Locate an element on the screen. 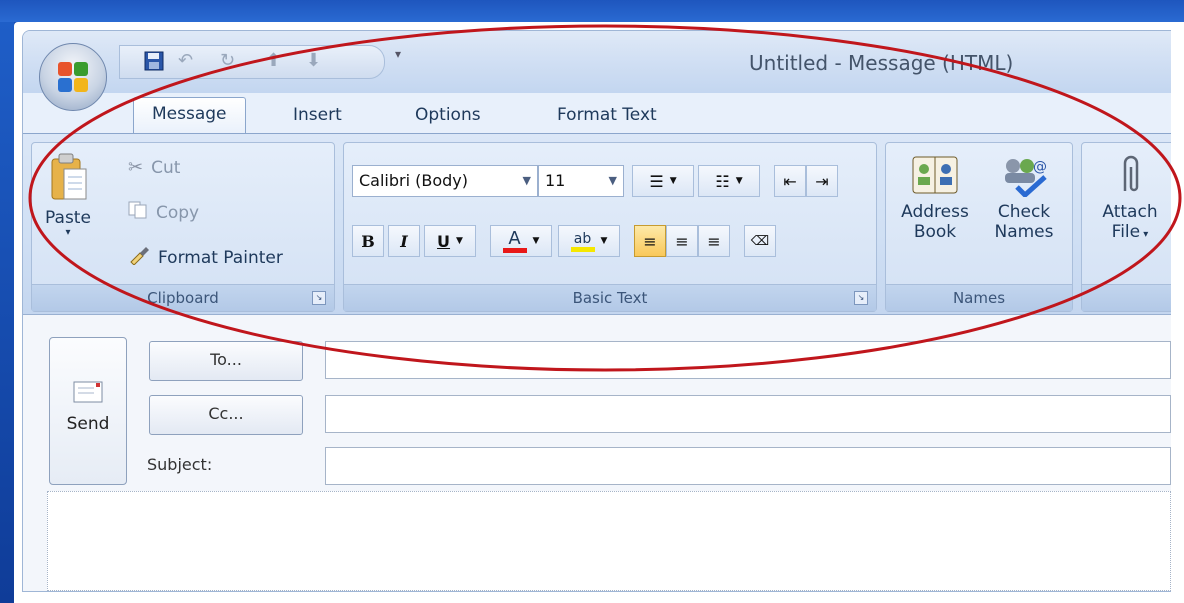  subject-label: Subject: is located at coordinates (180, 464).